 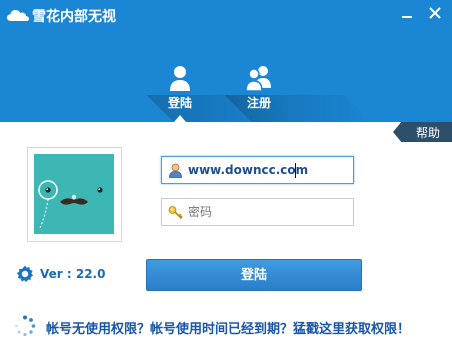 I want to click on minimize-icon, so click(x=407, y=13).